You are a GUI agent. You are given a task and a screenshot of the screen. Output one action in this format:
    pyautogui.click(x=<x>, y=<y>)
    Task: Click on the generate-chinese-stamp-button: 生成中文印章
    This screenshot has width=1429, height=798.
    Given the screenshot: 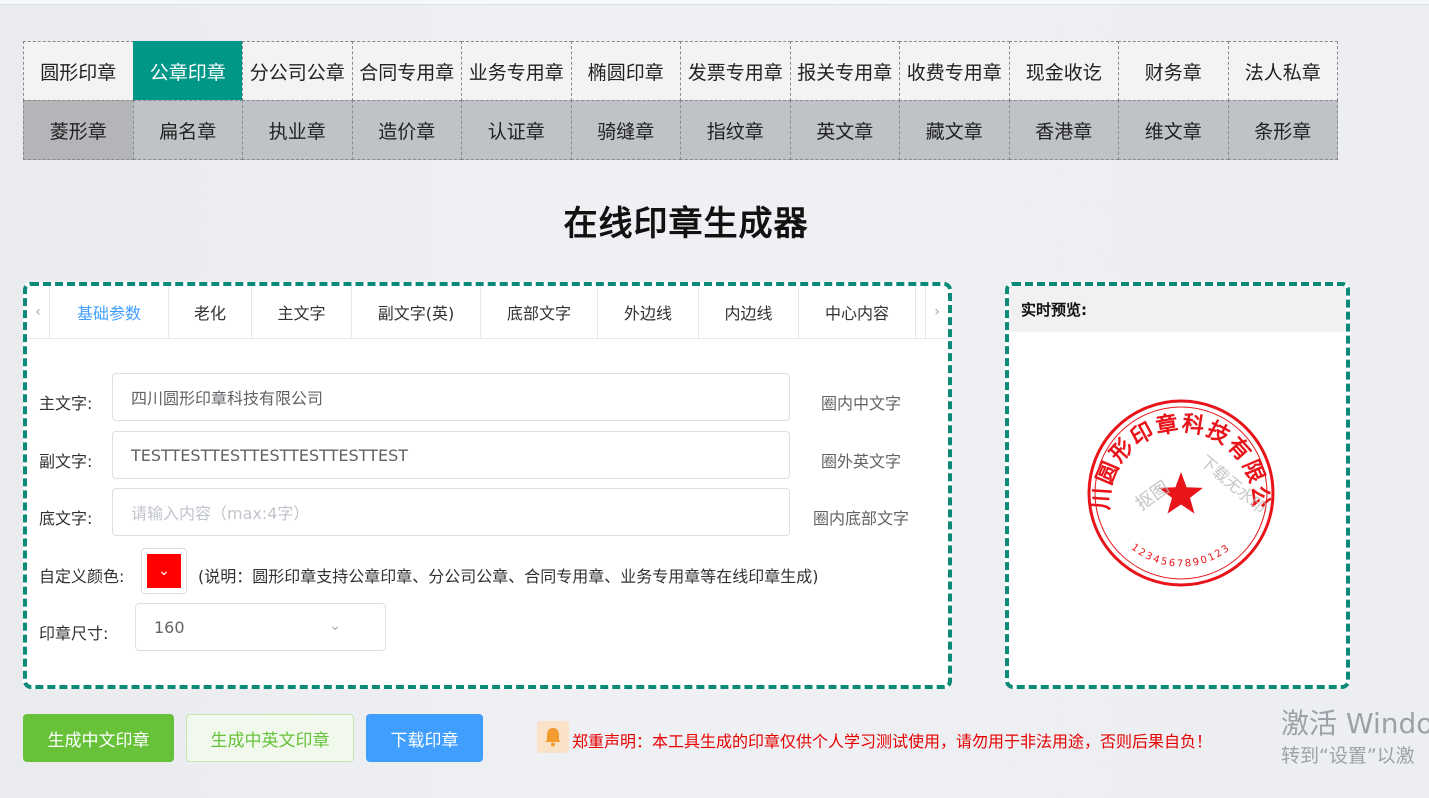 What is the action you would take?
    pyautogui.click(x=98, y=738)
    